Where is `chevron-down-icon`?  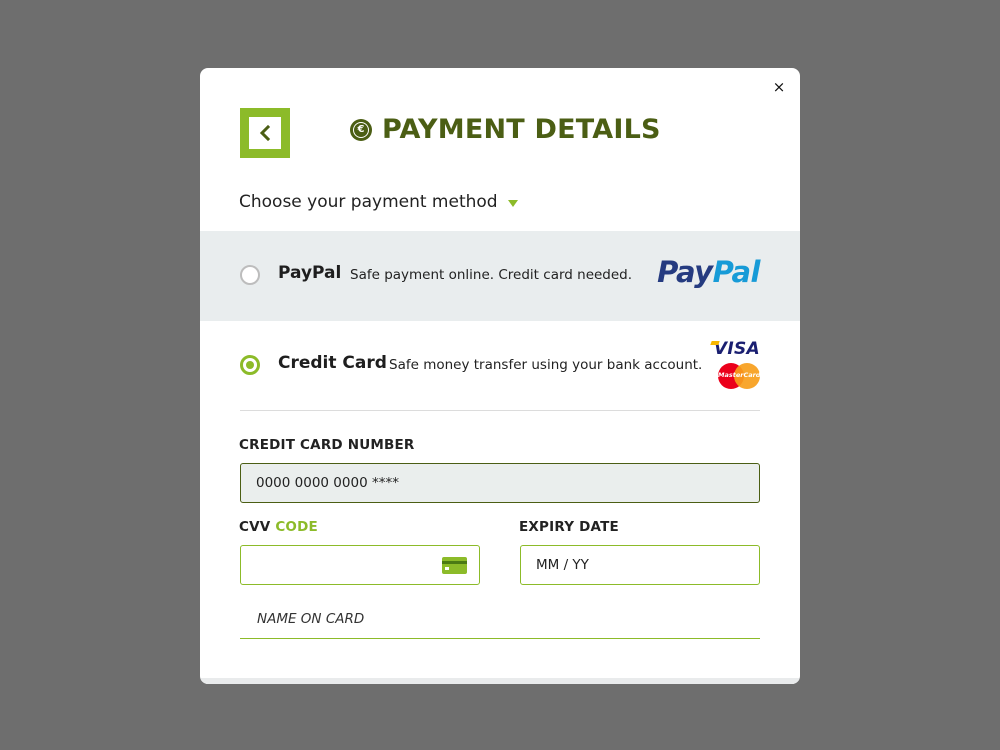
chevron-down-icon is located at coordinates (513, 203).